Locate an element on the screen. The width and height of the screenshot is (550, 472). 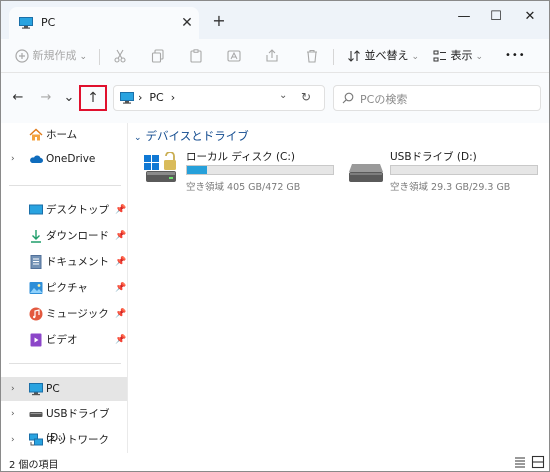
tab-pc: PC ✕ is located at coordinates (104, 23).